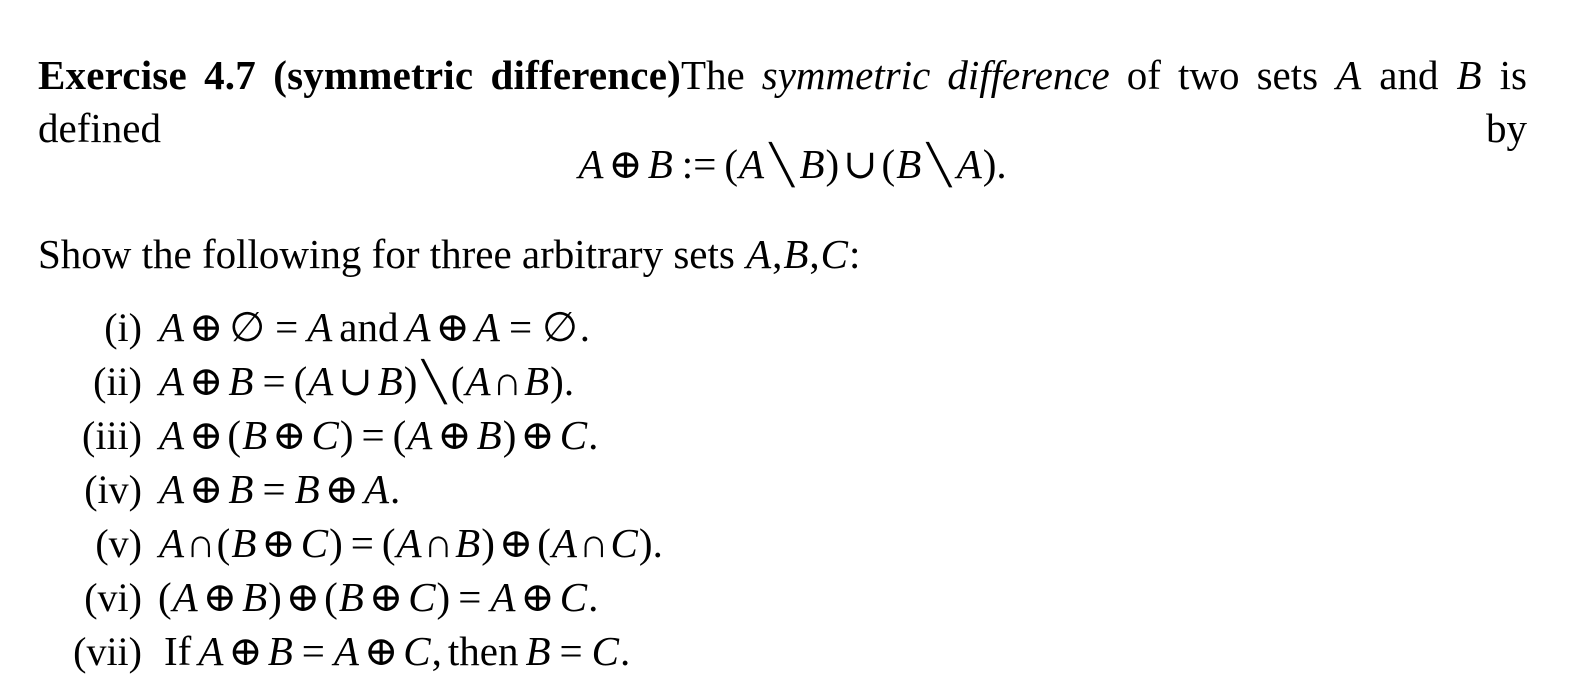 The image size is (1584, 696). I want to click on math-punctuation: ,, so click(436, 651).